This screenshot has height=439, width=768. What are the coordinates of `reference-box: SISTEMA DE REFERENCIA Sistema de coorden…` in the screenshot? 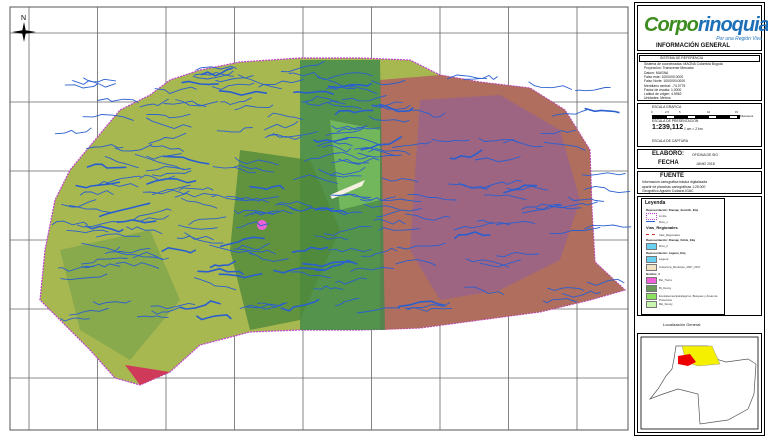 It's located at (699, 77).